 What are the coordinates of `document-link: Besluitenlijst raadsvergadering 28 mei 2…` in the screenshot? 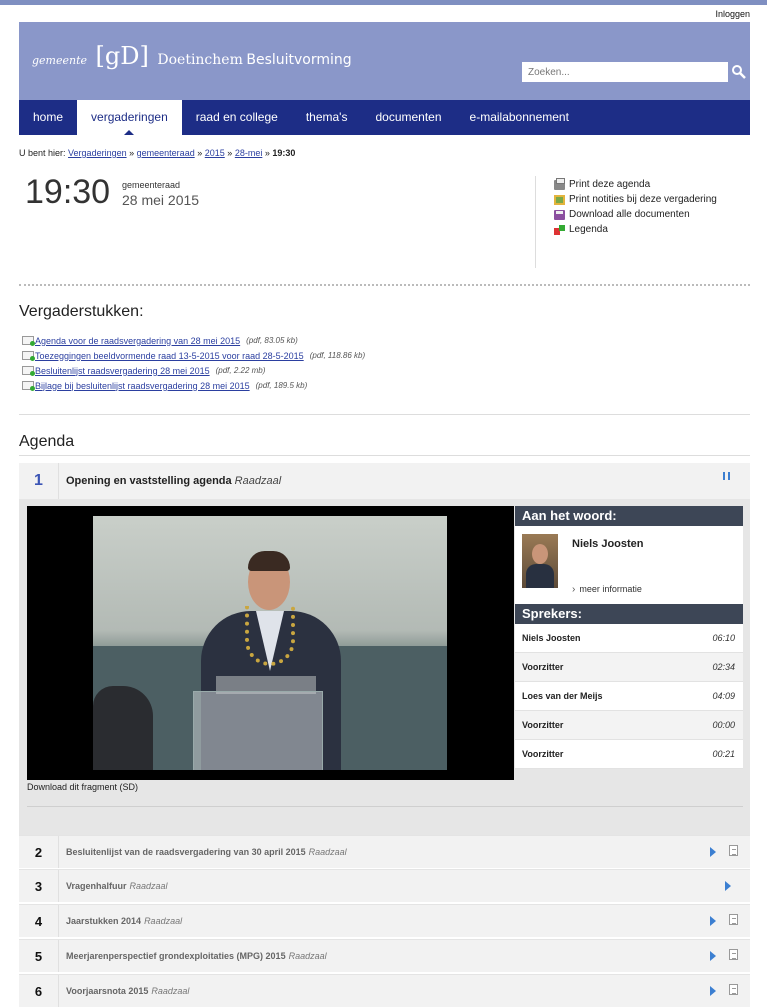 It's located at (122, 371).